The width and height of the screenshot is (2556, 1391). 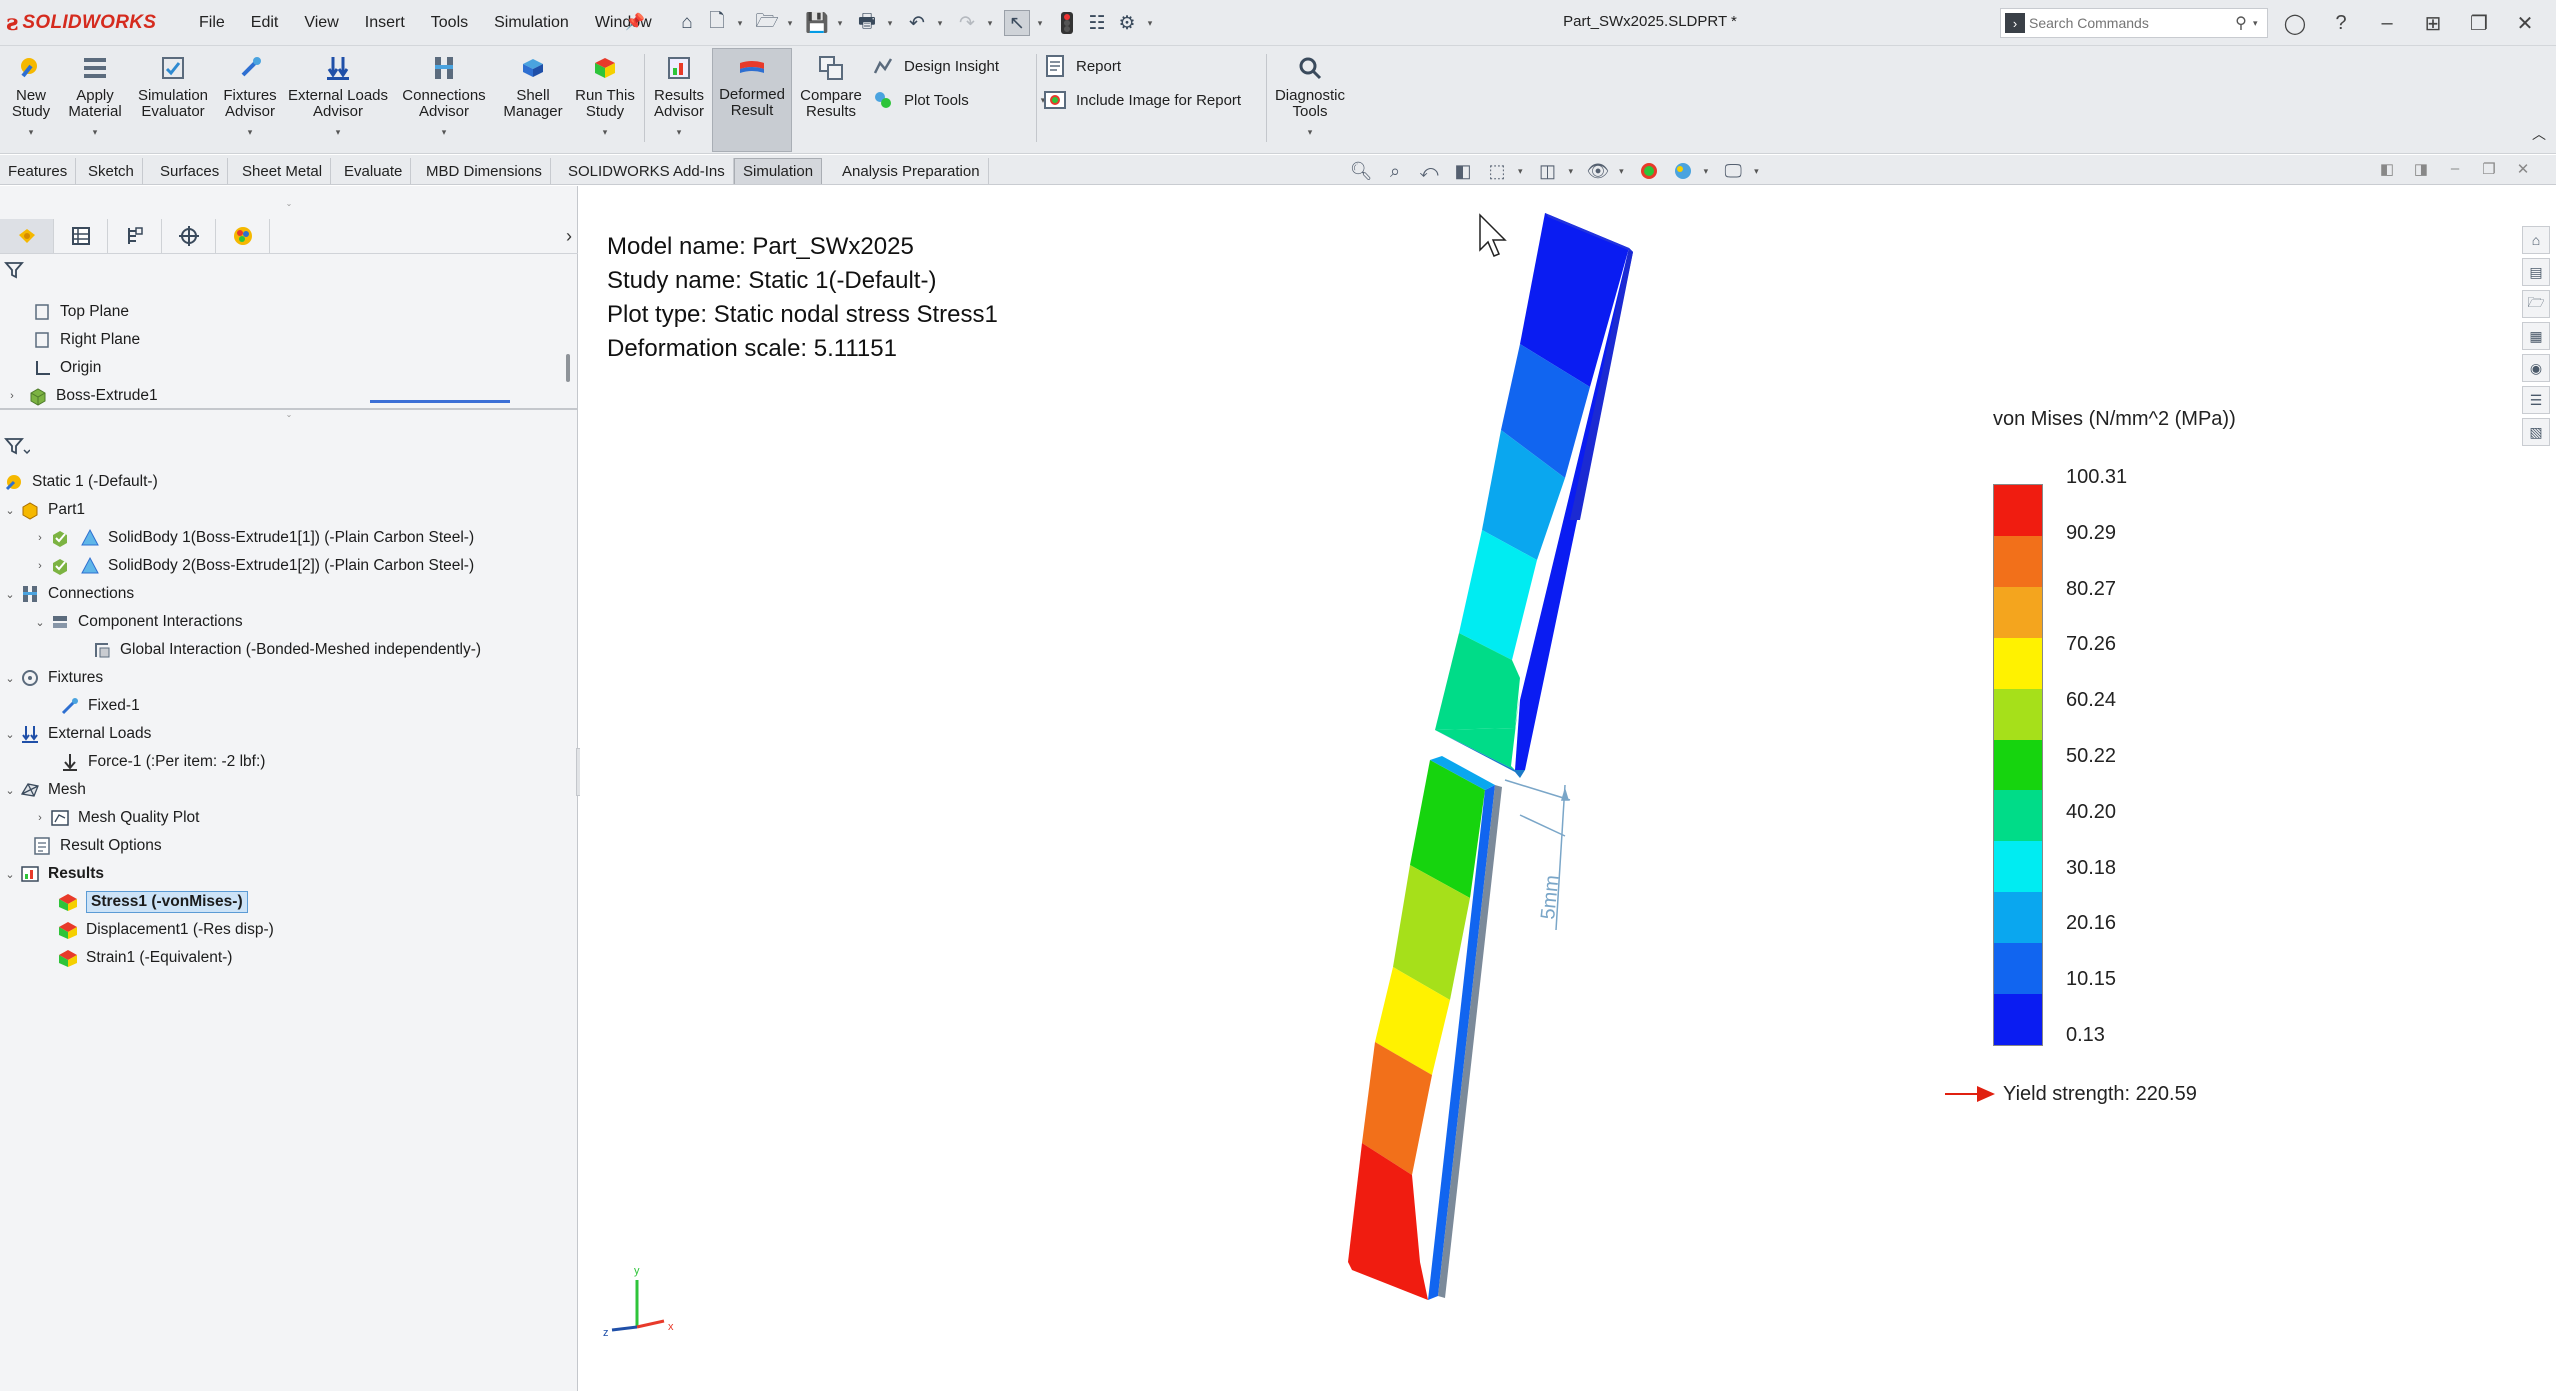 I want to click on include-image-button: Include Image for Report, so click(x=1141, y=100).